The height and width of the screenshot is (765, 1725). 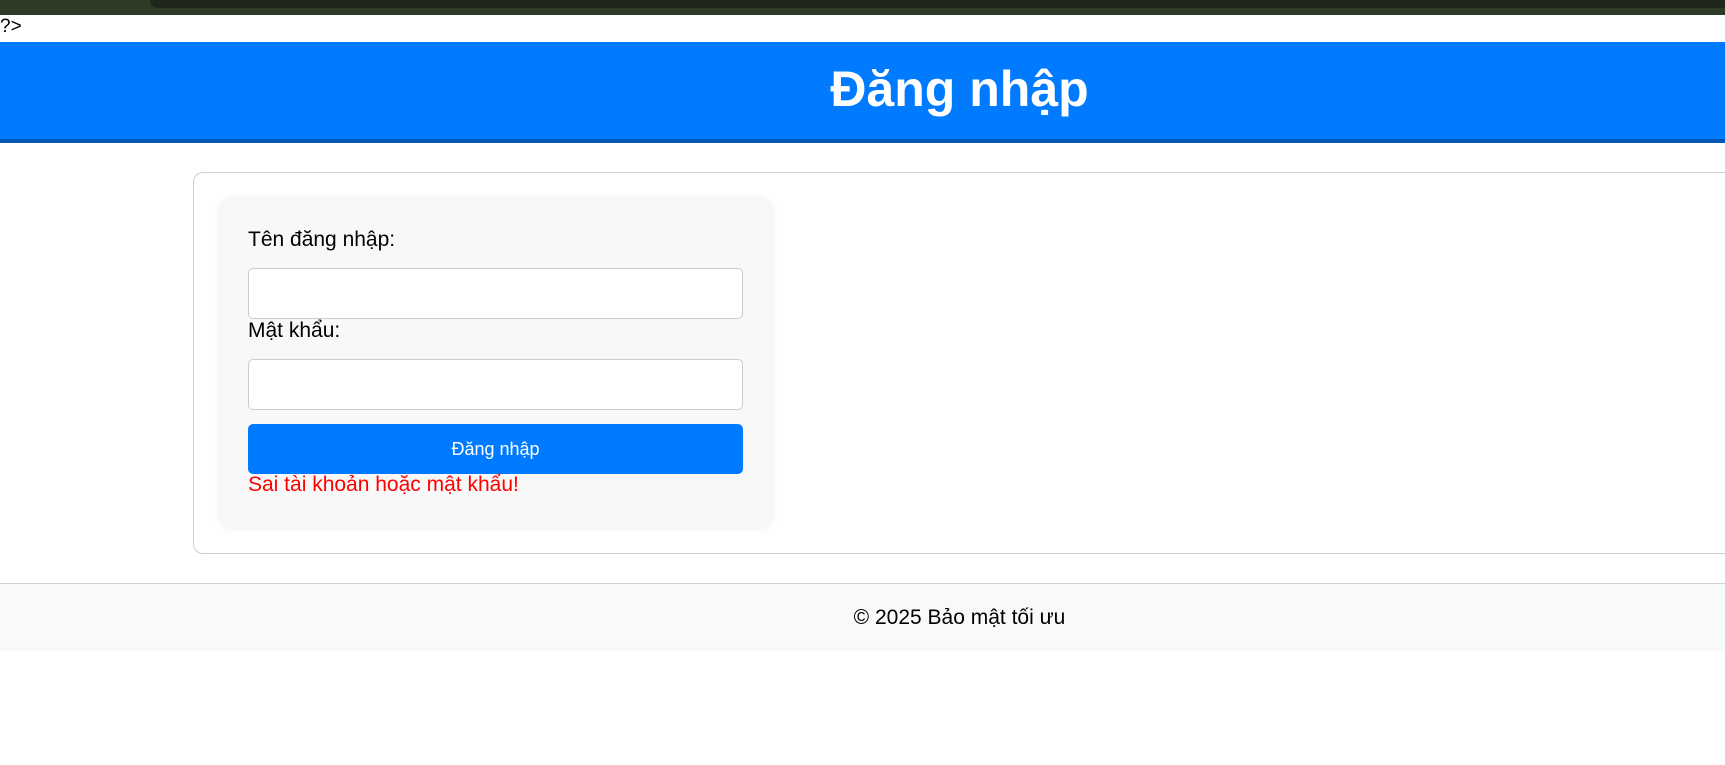 What do you see at coordinates (495, 293) in the screenshot?
I see `username-input` at bounding box center [495, 293].